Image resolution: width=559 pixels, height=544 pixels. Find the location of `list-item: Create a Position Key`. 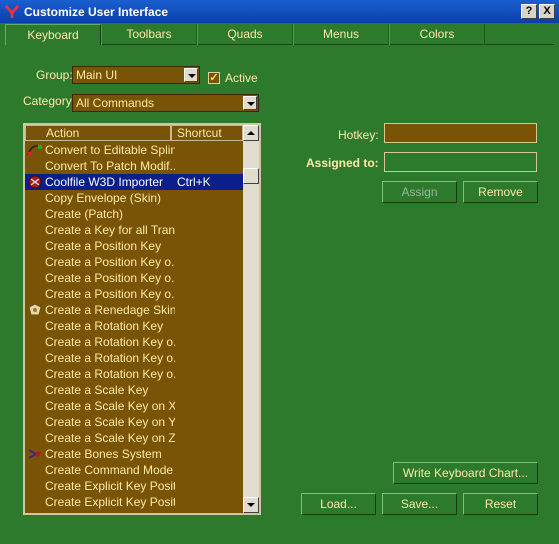

list-item: Create a Position Key is located at coordinates (134, 246).